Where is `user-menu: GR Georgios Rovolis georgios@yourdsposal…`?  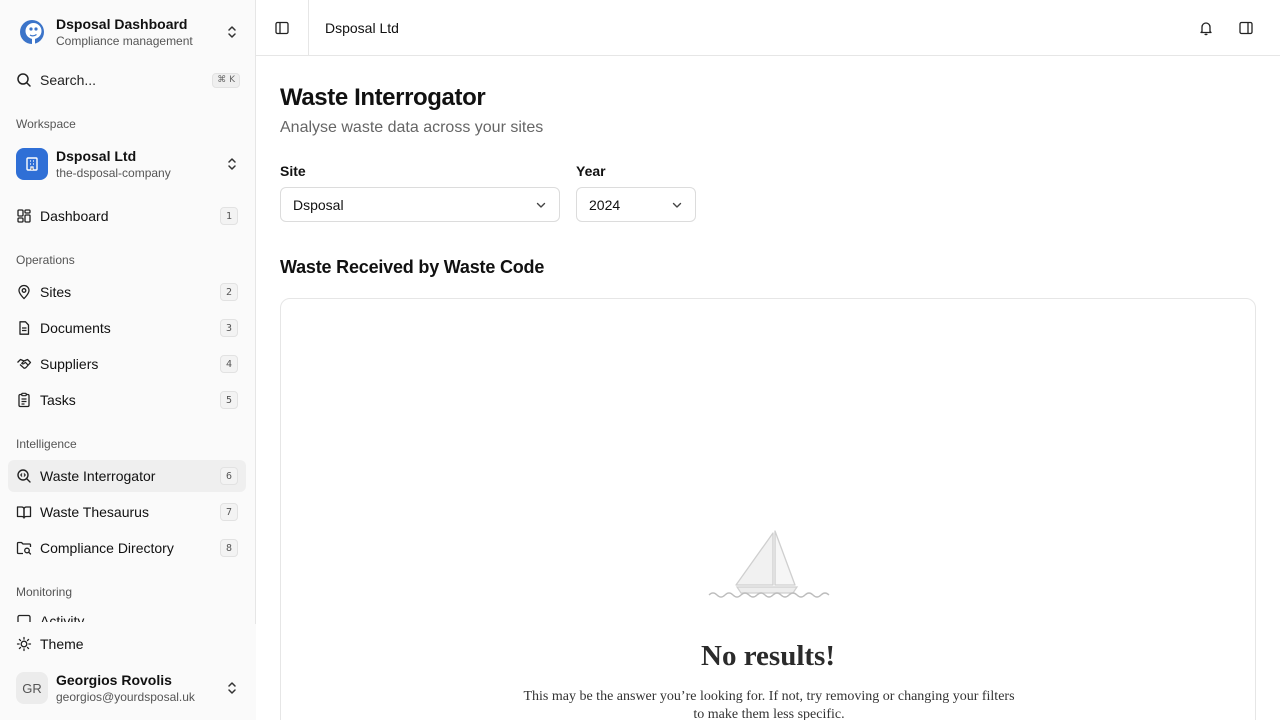
user-menu: GR Georgios Rovolis georgios@yourdsposal… is located at coordinates (128, 688).